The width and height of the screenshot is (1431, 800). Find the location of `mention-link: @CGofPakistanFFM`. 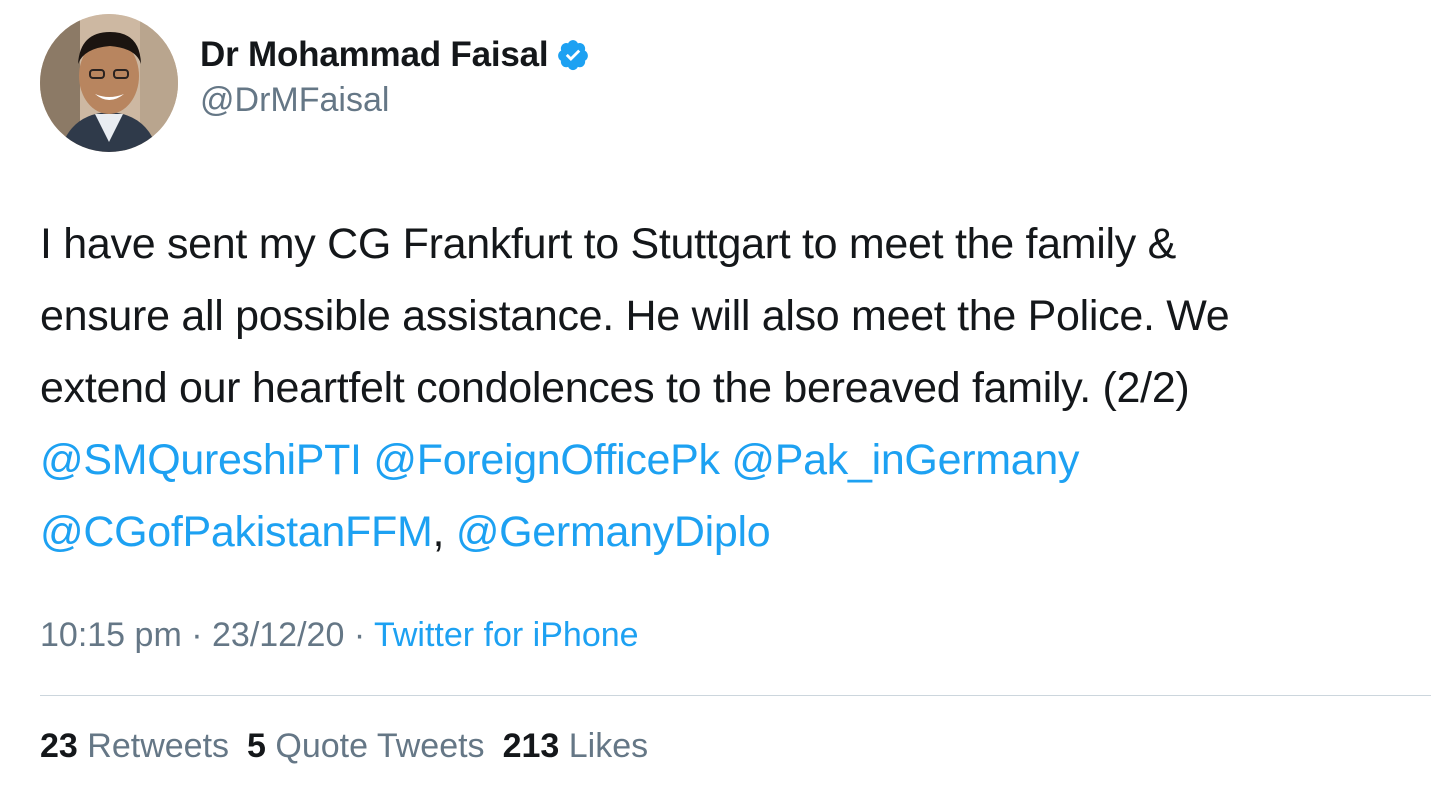

mention-link: @CGofPakistanFFM is located at coordinates (236, 532).